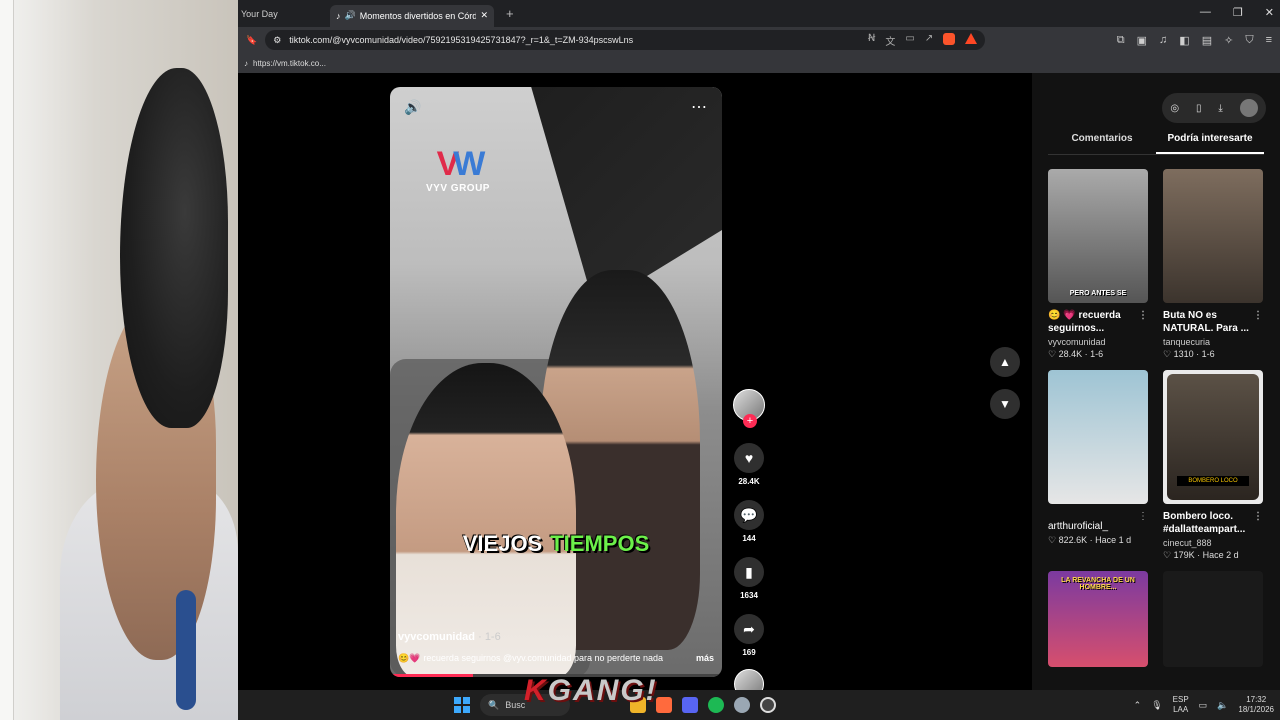 This screenshot has width=1280, height=720. I want to click on close-window-icon: ✕, so click(1269, 12).